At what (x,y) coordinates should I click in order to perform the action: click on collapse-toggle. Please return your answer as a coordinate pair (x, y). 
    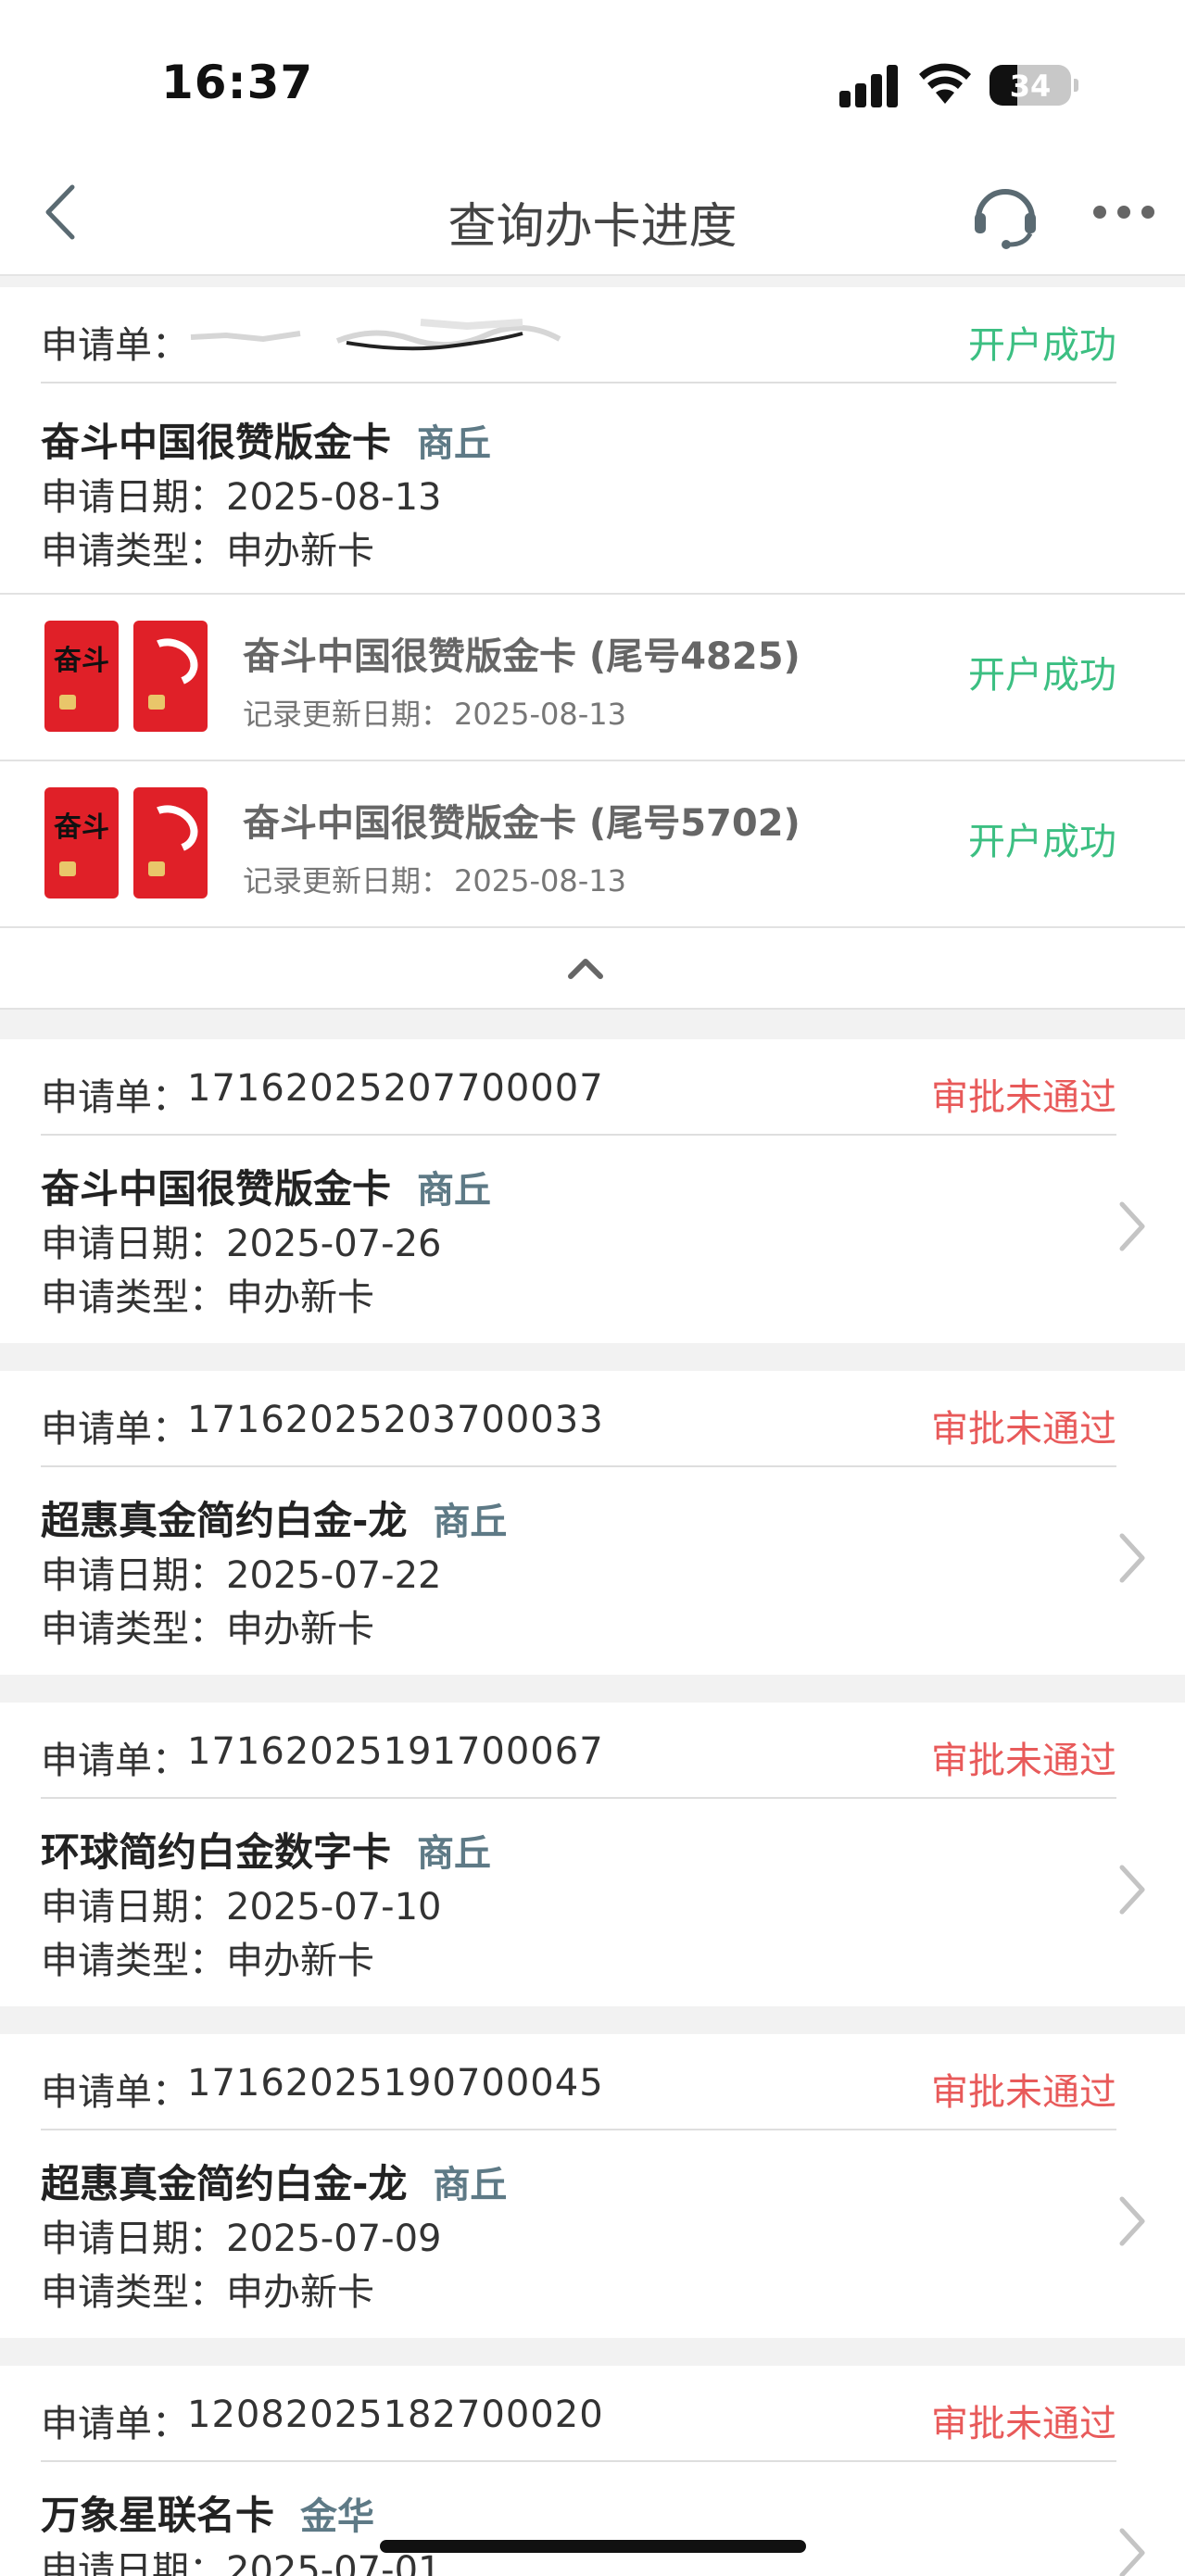
    Looking at the image, I should click on (592, 968).